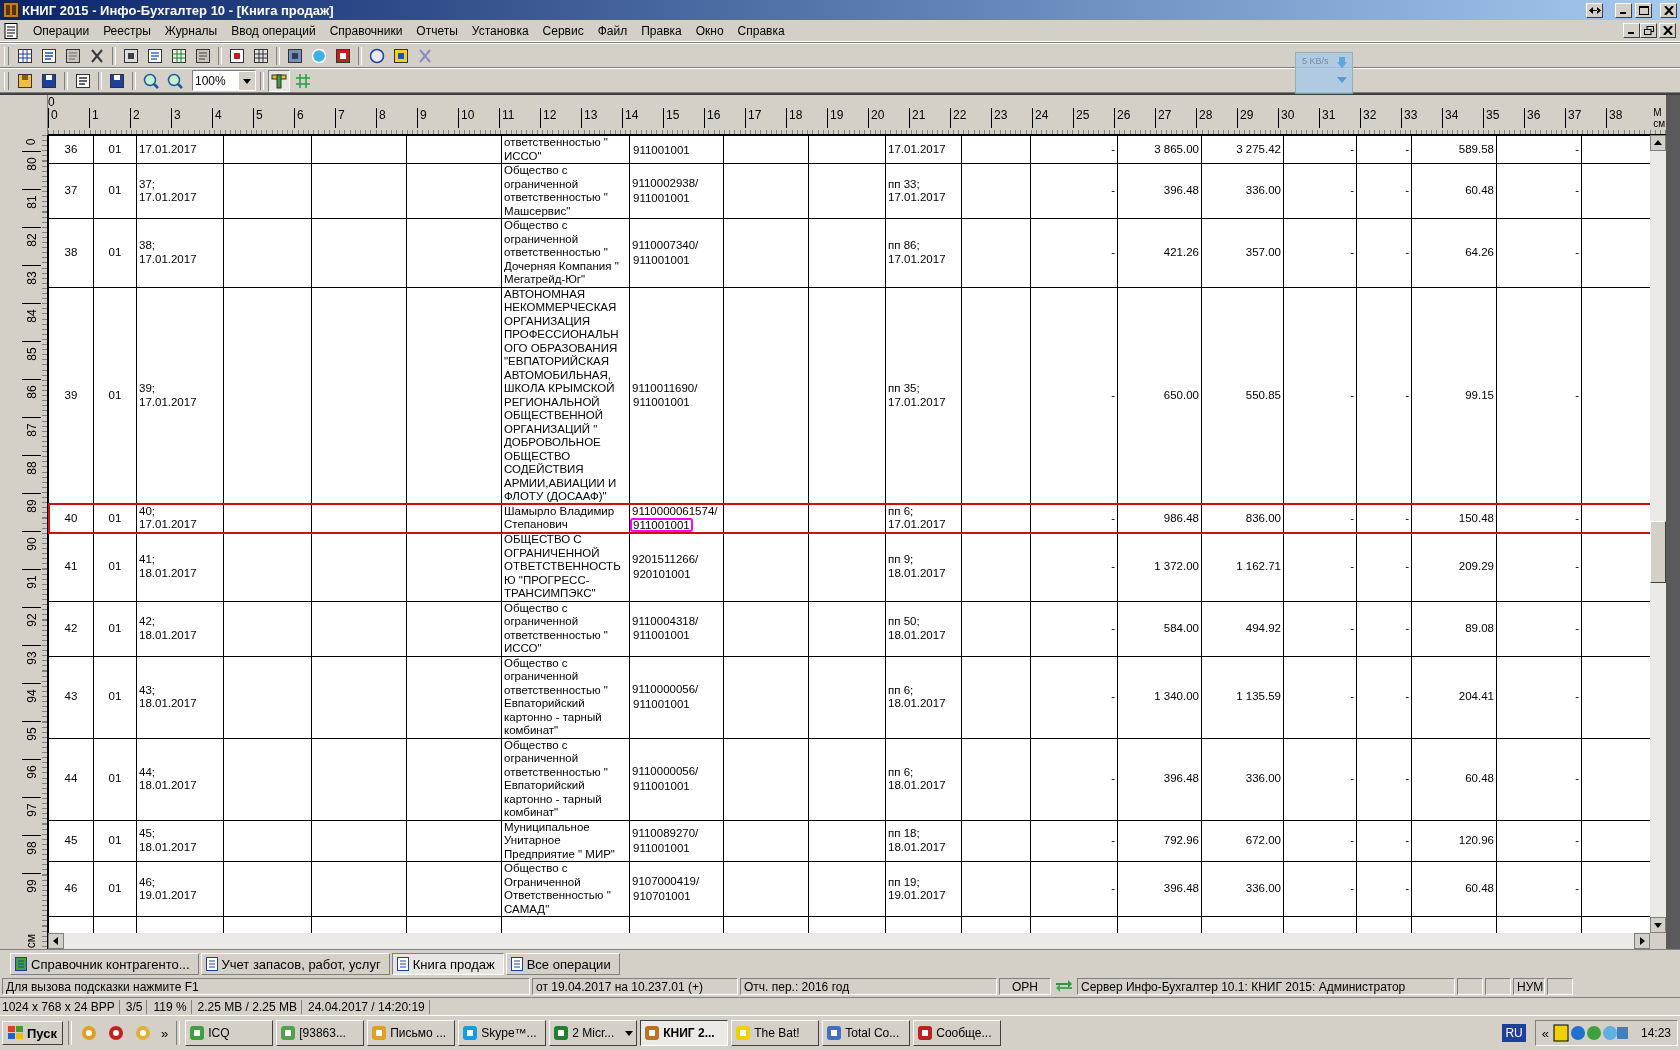 The height and width of the screenshot is (1050, 1680). Describe the element at coordinates (168, 518) in the screenshot. I see `invoice-cell: 40; 17.01.2017` at that location.